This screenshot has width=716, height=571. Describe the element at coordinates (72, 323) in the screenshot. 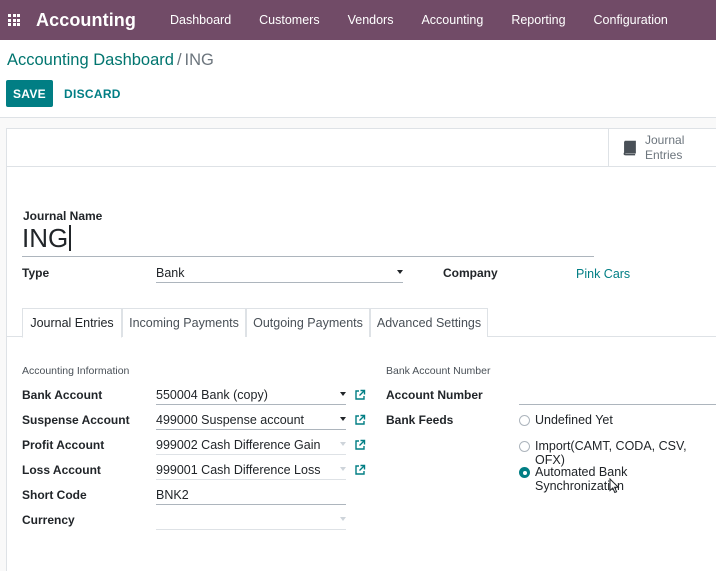

I see `tab-journal-entries: Journal Entries` at that location.